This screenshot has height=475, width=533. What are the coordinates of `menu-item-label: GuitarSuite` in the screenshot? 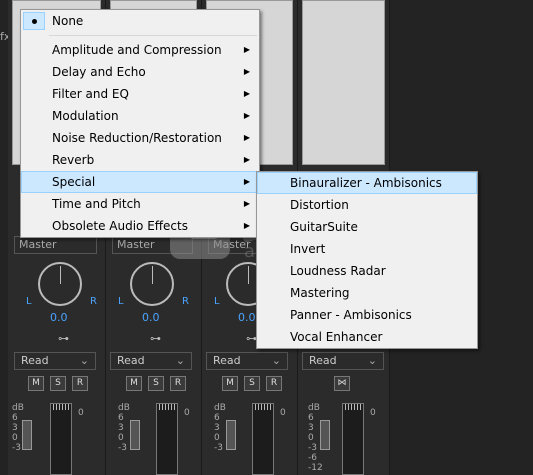 It's located at (324, 227).